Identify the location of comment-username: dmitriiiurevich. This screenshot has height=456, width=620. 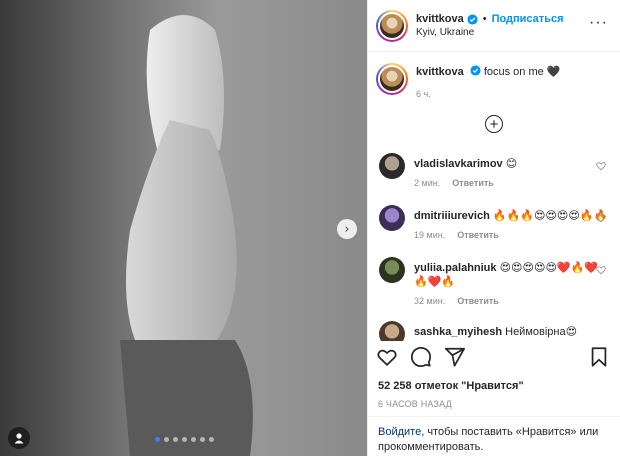
(452, 216).